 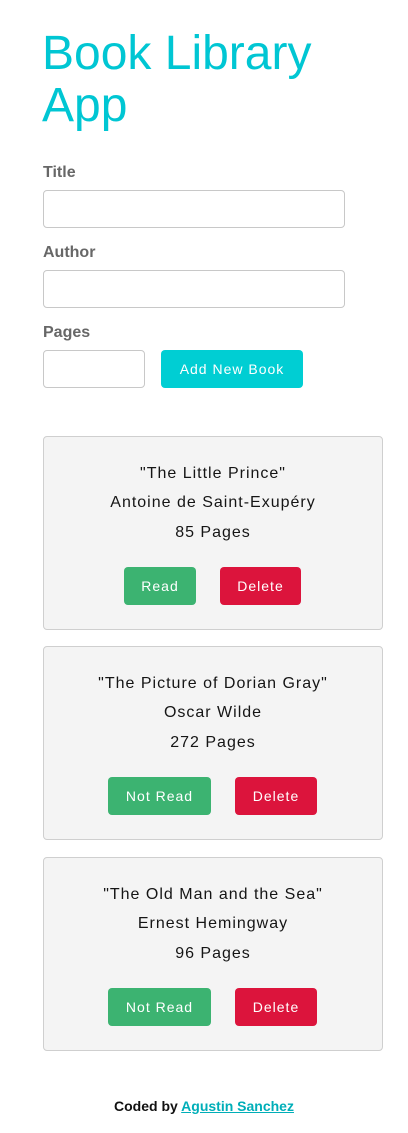 I want to click on book-pages: 96 Pages, so click(x=213, y=953).